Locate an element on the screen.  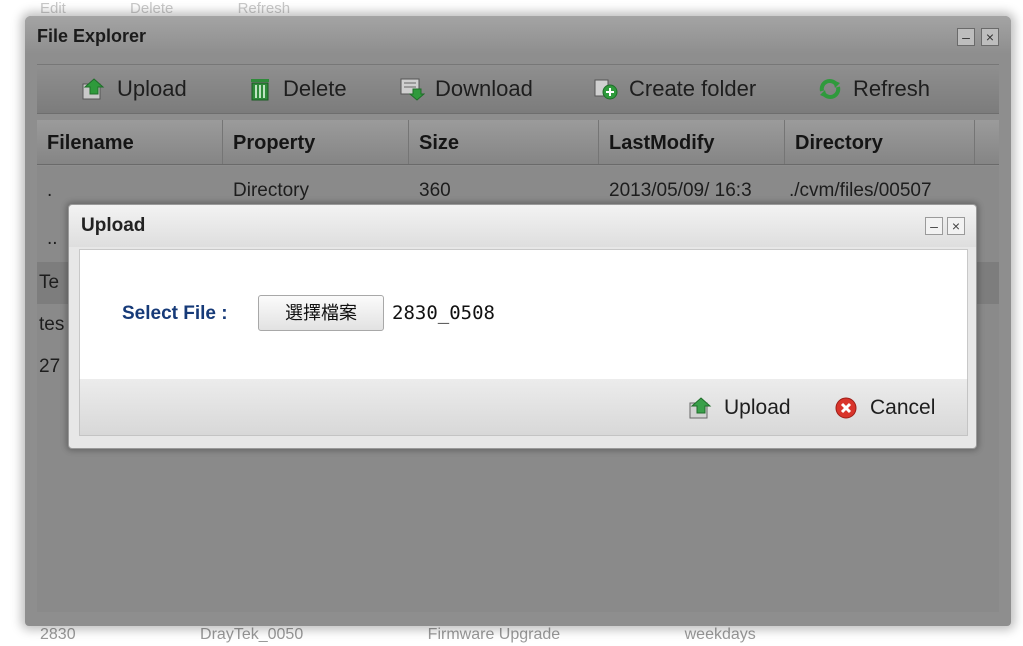
create-folder-button: Create folder is located at coordinates (674, 89).